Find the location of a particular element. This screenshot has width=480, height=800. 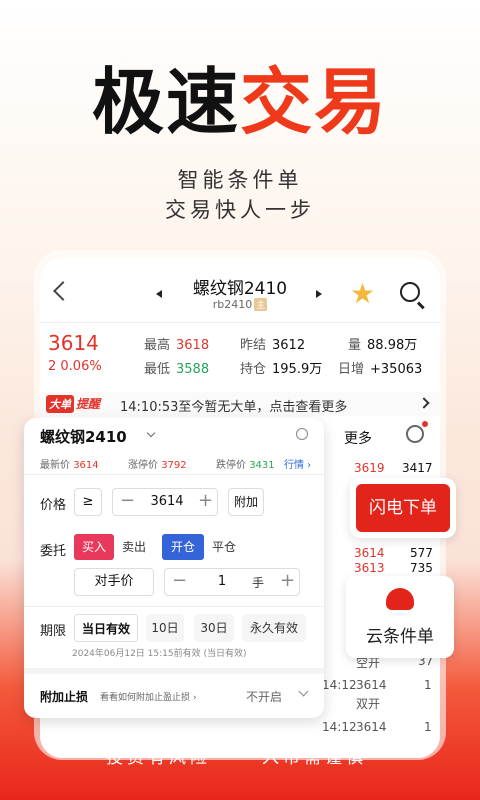

open-interest-stat: 持仓 195.9万 is located at coordinates (281, 367).